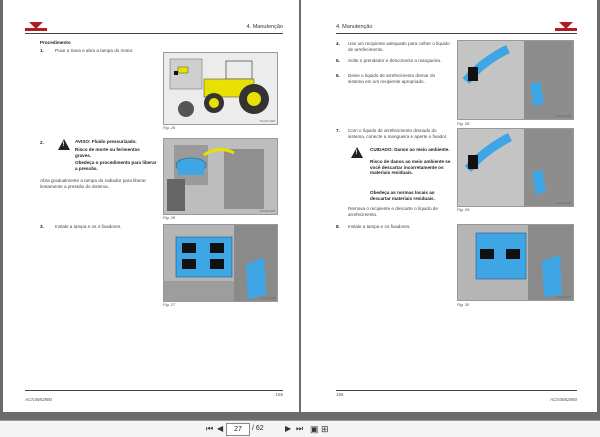  Describe the element at coordinates (169, 217) in the screenshot. I see `figure-caption: Fig. 26` at that location.